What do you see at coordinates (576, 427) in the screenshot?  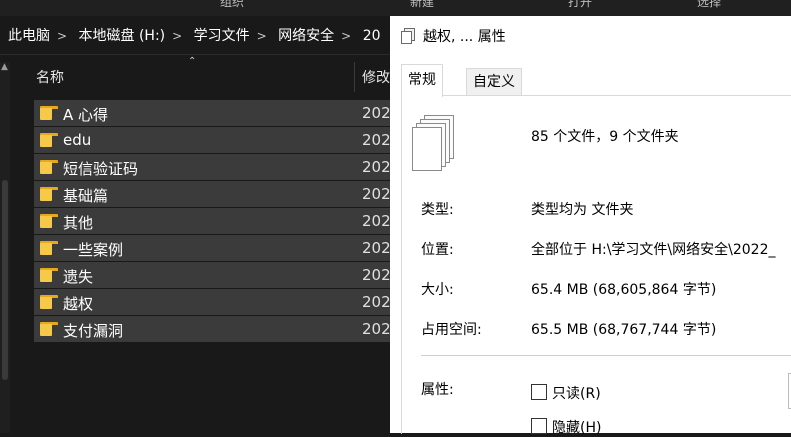 I see `hidden-checkbox-label: 隐藏(H)` at bounding box center [576, 427].